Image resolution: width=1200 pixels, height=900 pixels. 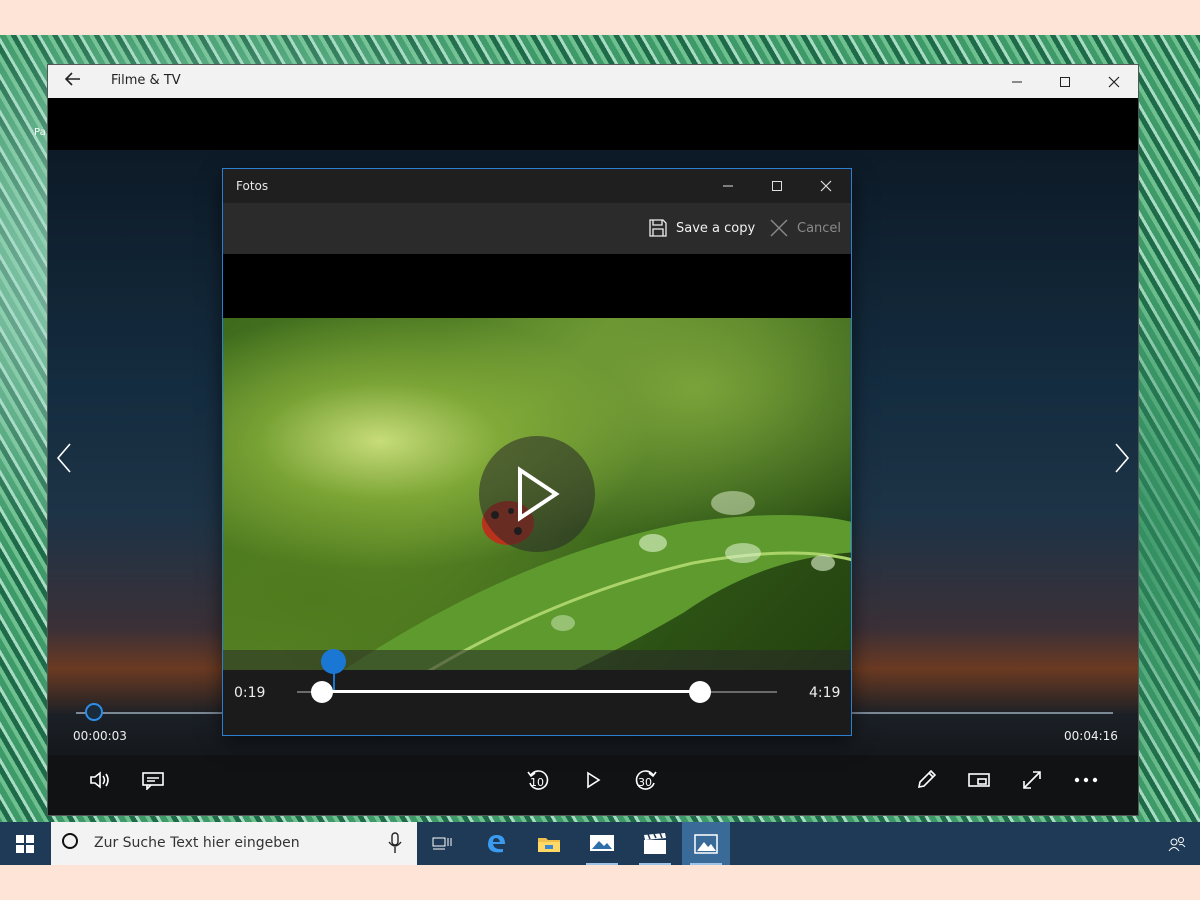 What do you see at coordinates (537, 186) in the screenshot?
I see `fotos-titlebar: Fotos` at bounding box center [537, 186].